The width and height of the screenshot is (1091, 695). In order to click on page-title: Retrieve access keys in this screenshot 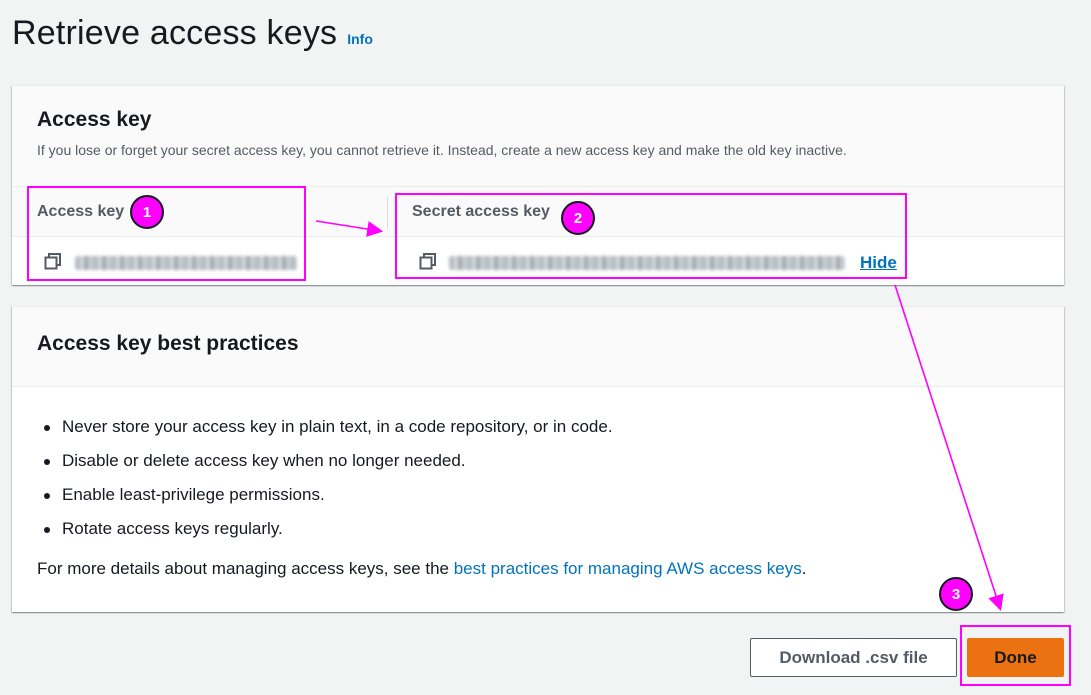, I will do `click(175, 33)`.